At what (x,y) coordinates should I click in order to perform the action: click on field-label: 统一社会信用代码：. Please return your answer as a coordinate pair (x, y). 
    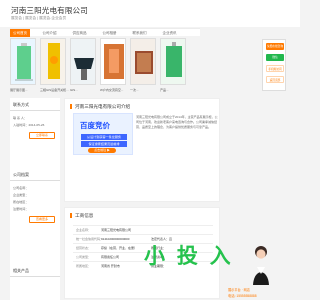
    Looking at the image, I should click on (90, 239).